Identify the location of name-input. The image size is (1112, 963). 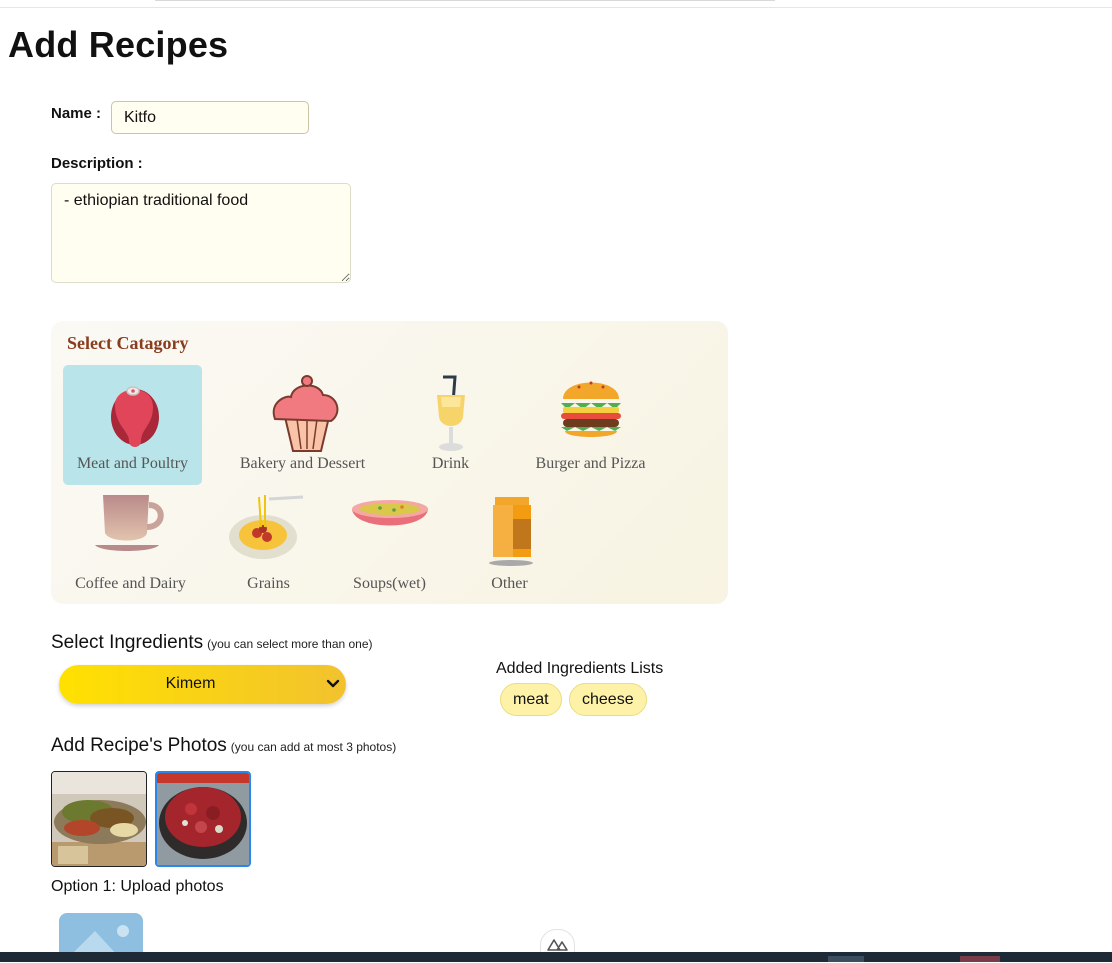
(210, 117).